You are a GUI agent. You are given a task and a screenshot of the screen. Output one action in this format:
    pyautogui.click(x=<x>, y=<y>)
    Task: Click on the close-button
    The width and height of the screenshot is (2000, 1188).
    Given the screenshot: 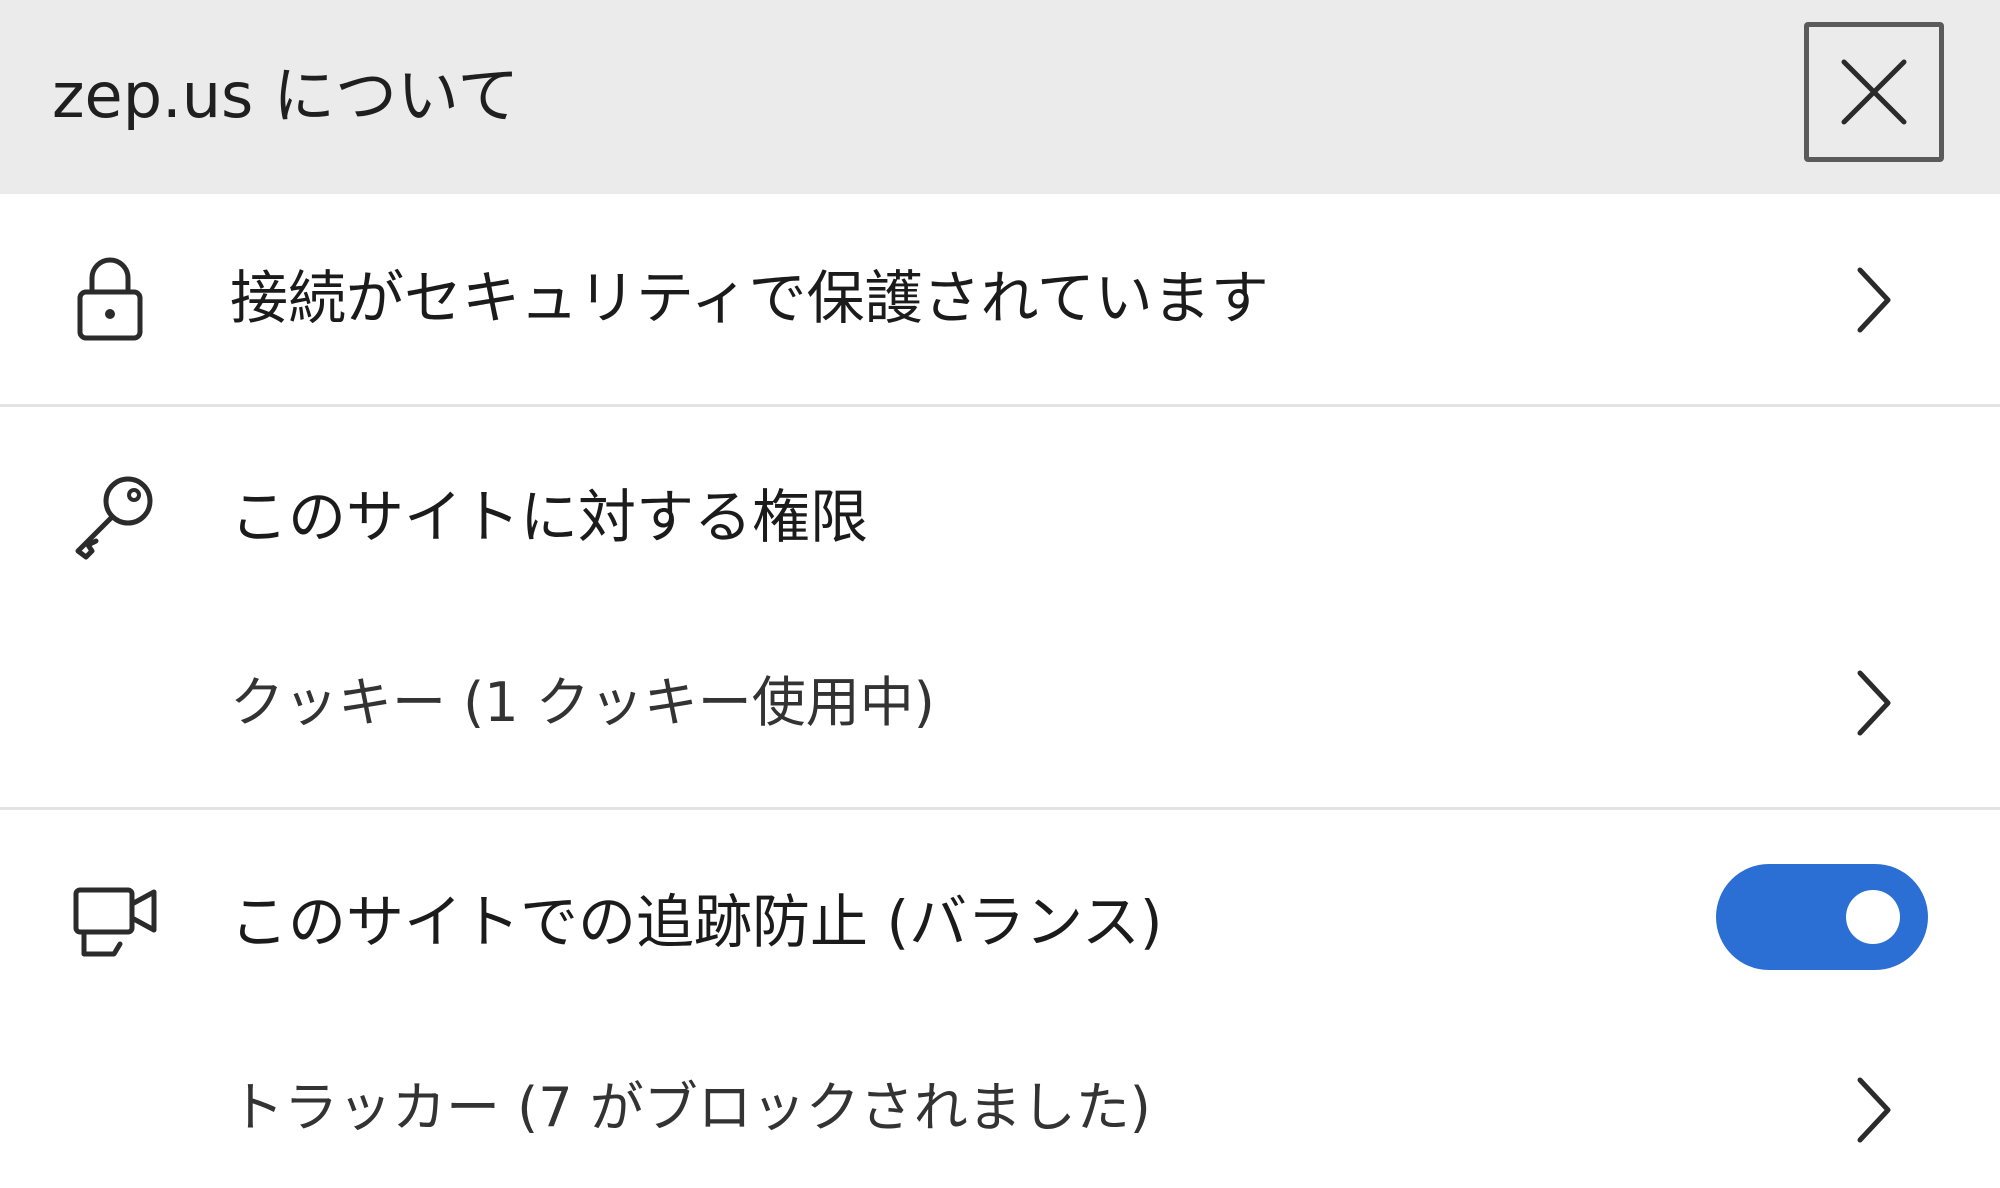 What is the action you would take?
    pyautogui.click(x=1874, y=92)
    